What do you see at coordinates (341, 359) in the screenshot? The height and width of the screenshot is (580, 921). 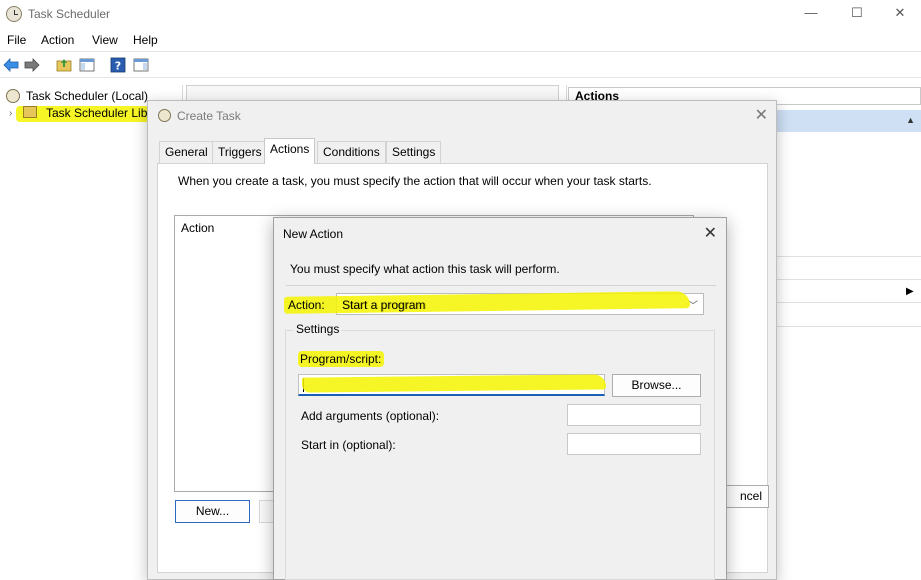 I see `program-script-label: Program/script:` at bounding box center [341, 359].